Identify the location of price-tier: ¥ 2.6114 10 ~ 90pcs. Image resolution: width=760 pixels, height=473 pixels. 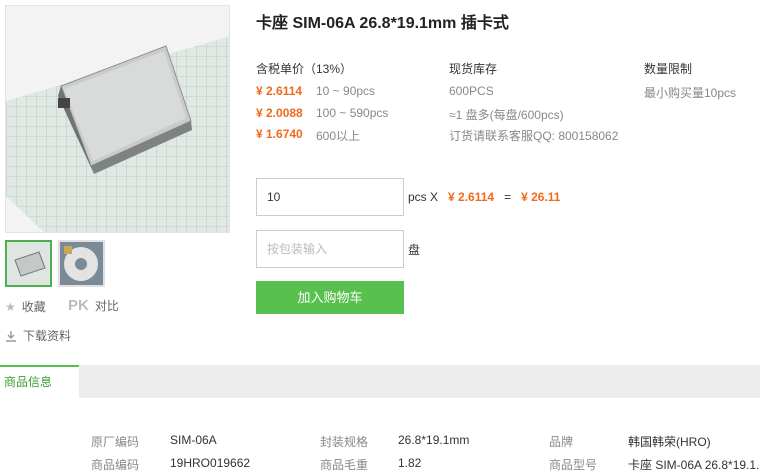
(316, 91).